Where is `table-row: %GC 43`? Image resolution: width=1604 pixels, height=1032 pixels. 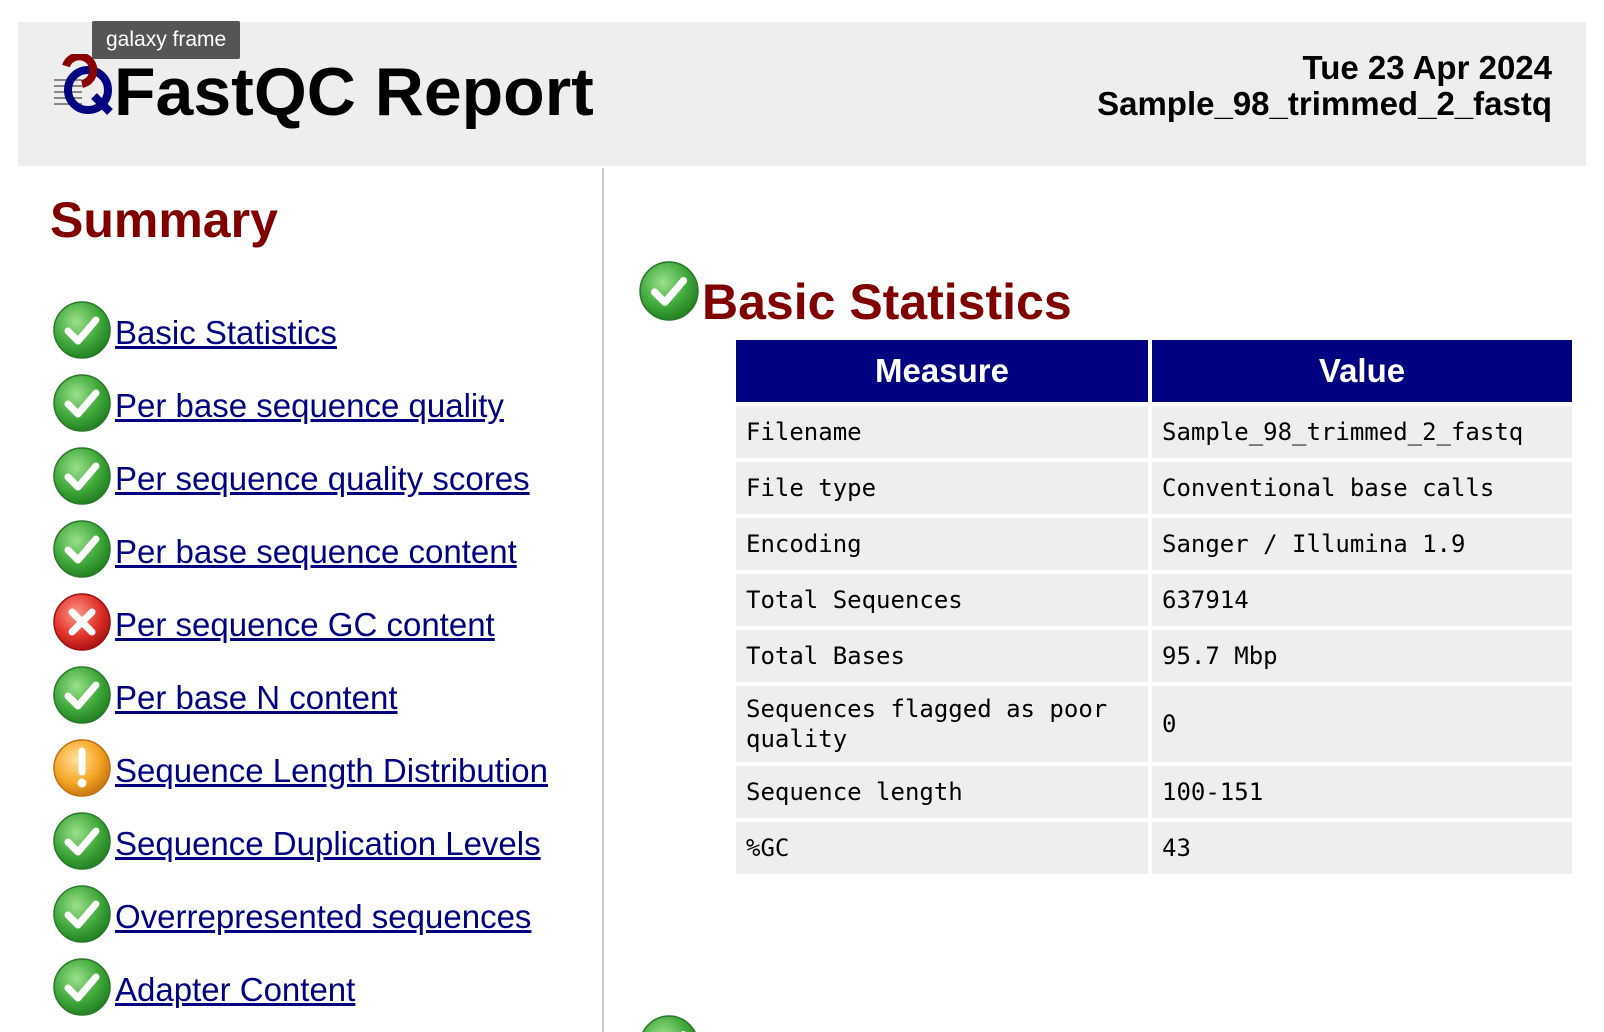 table-row: %GC 43 is located at coordinates (1154, 848).